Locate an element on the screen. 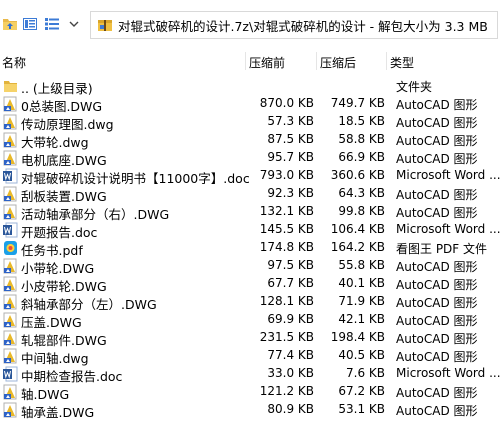 The height and width of the screenshot is (428, 500). size-before: 87.5 KB is located at coordinates (290, 139).